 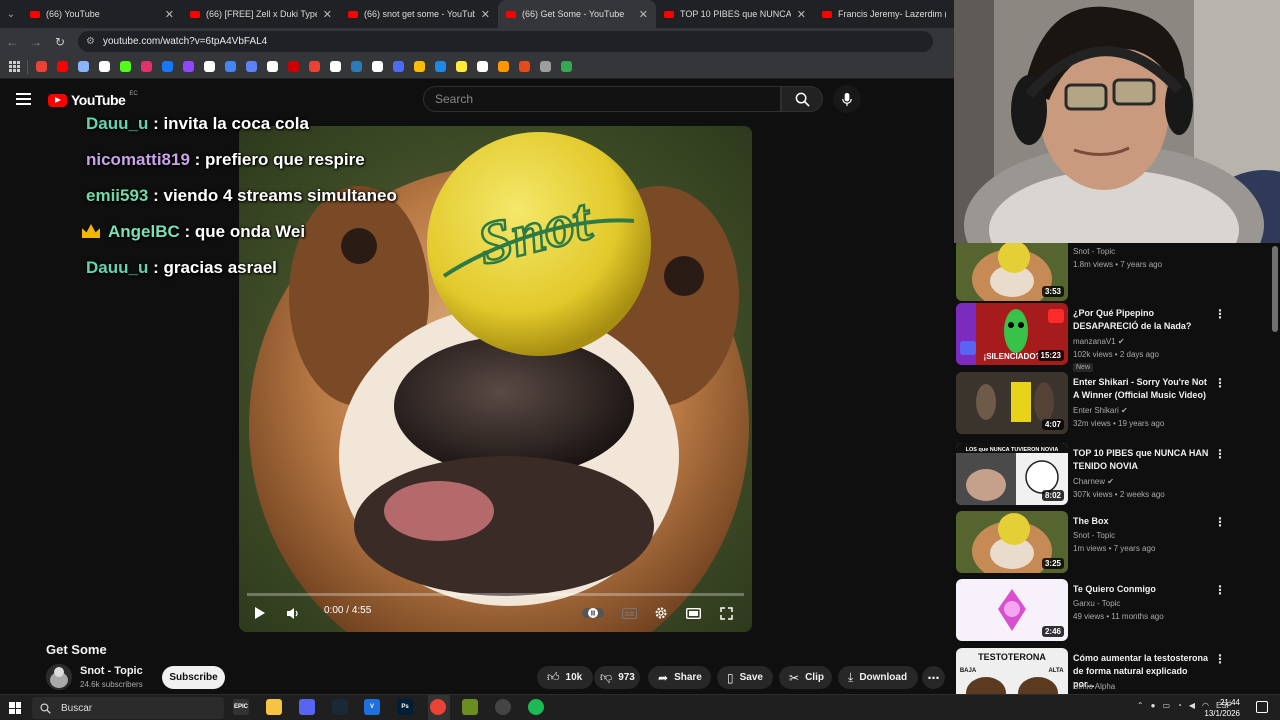 What do you see at coordinates (1096, 603) in the screenshot?
I see `recommended-channel: Garxu - Topic` at bounding box center [1096, 603].